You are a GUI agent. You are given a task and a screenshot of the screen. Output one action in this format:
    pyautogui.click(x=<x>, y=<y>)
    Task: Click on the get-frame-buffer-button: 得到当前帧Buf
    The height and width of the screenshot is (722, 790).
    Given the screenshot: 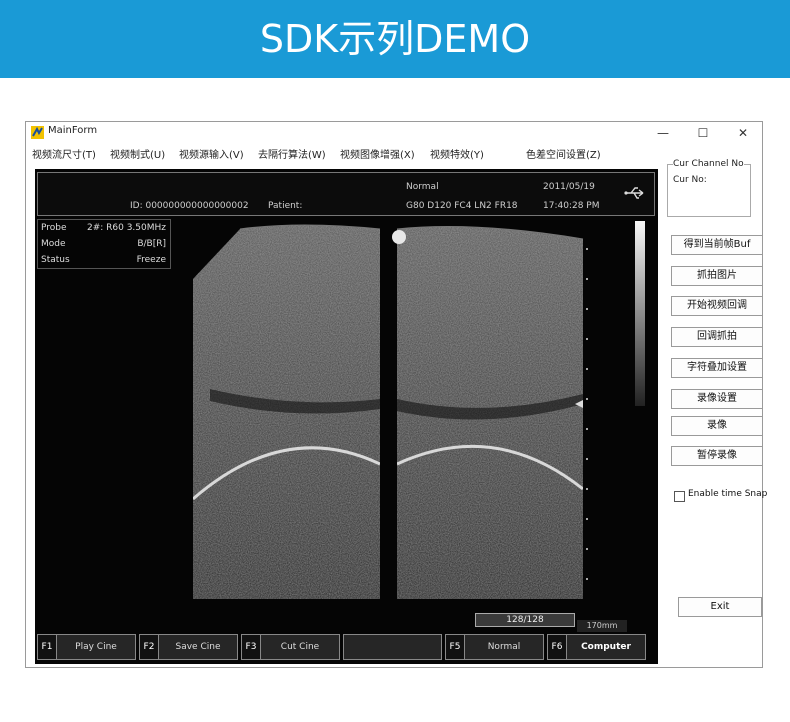 What is the action you would take?
    pyautogui.click(x=717, y=245)
    